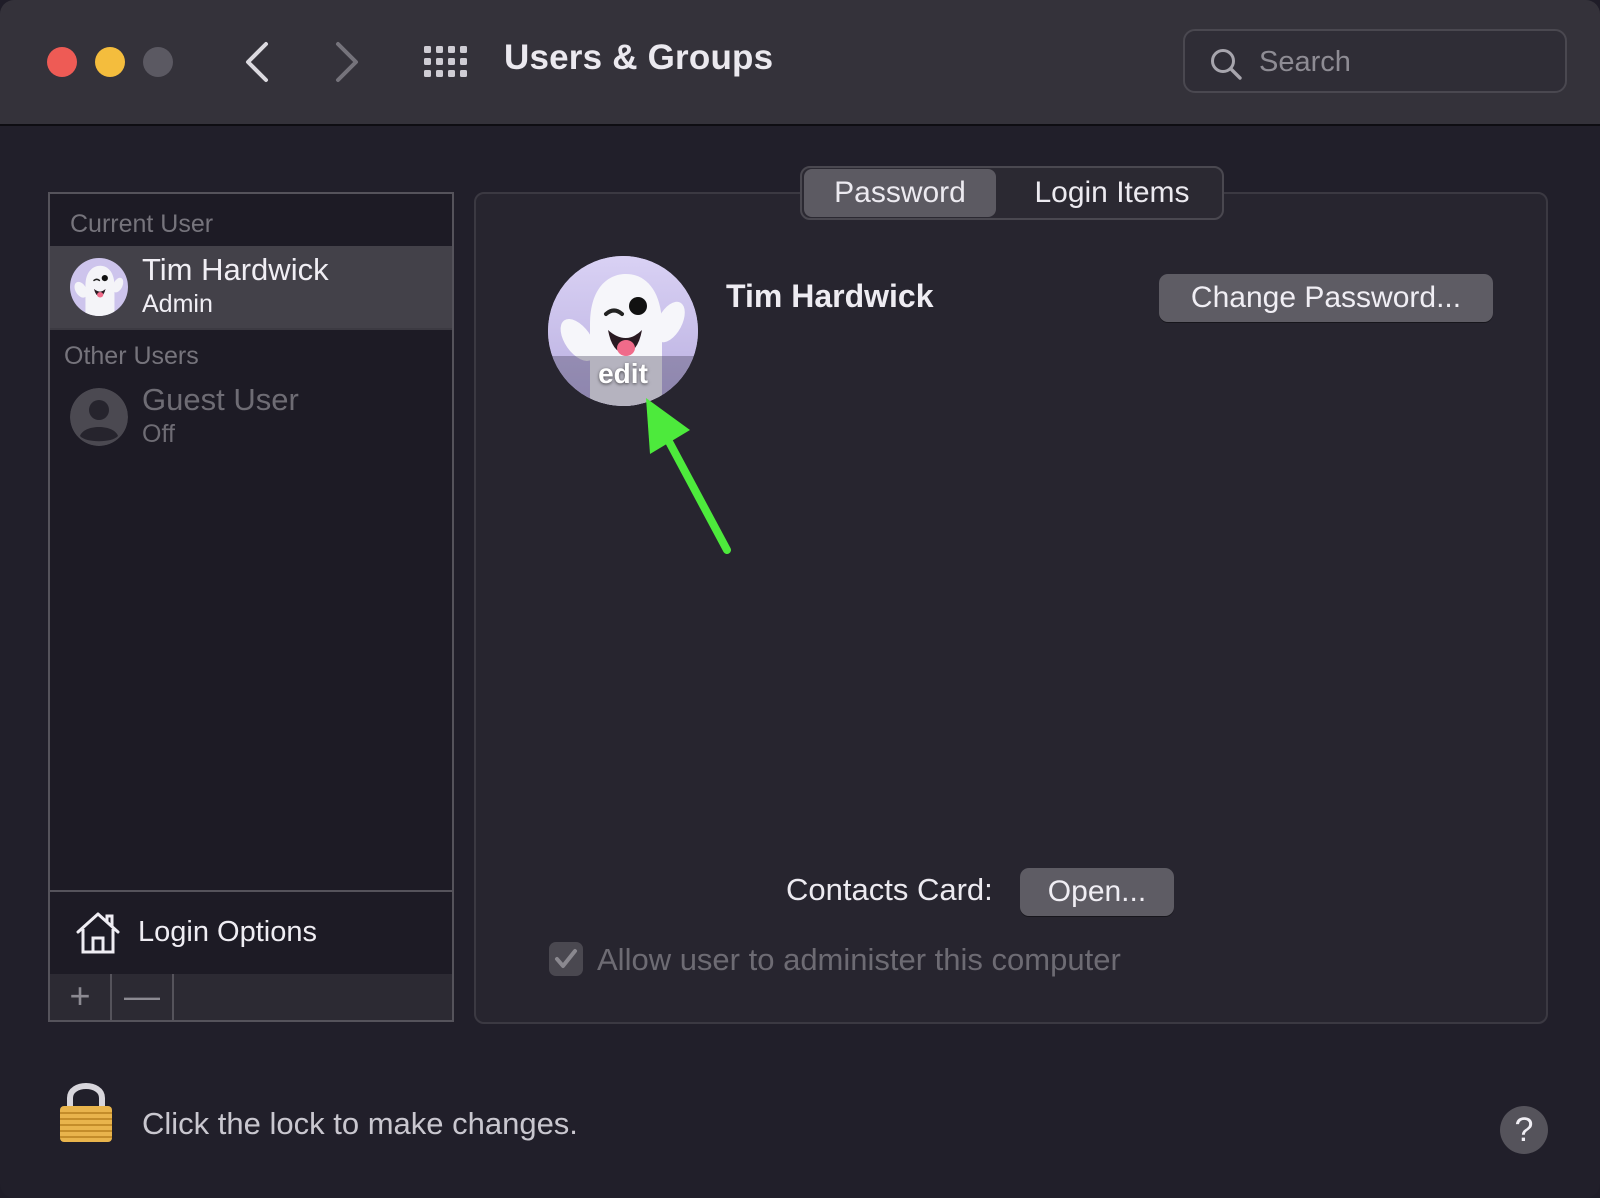 This screenshot has width=1600, height=1198. I want to click on lock-button, so click(86, 1113).